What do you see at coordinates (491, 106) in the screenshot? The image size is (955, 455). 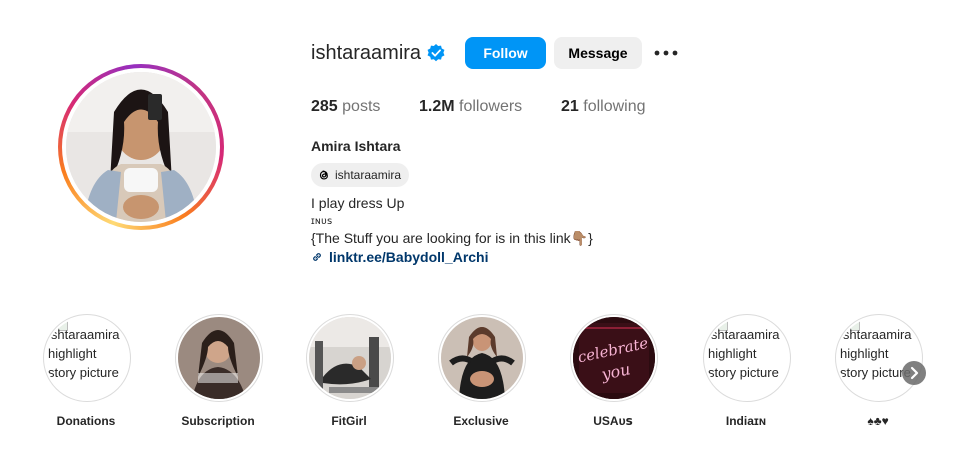 I see `followers-label: followers` at bounding box center [491, 106].